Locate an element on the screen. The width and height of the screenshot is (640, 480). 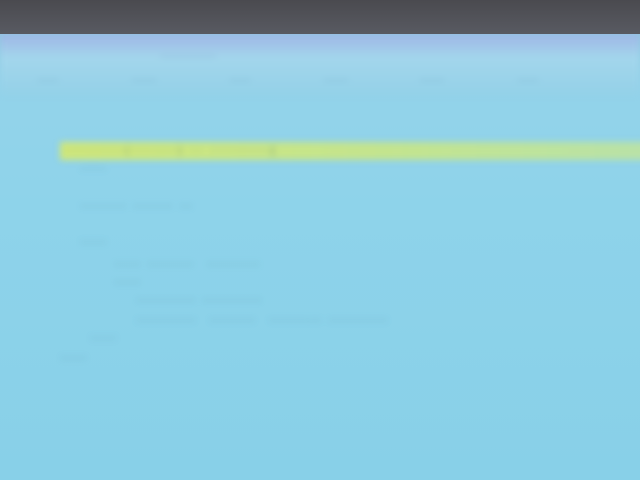
code-line: ········· ········· is located at coordinates (199, 300).